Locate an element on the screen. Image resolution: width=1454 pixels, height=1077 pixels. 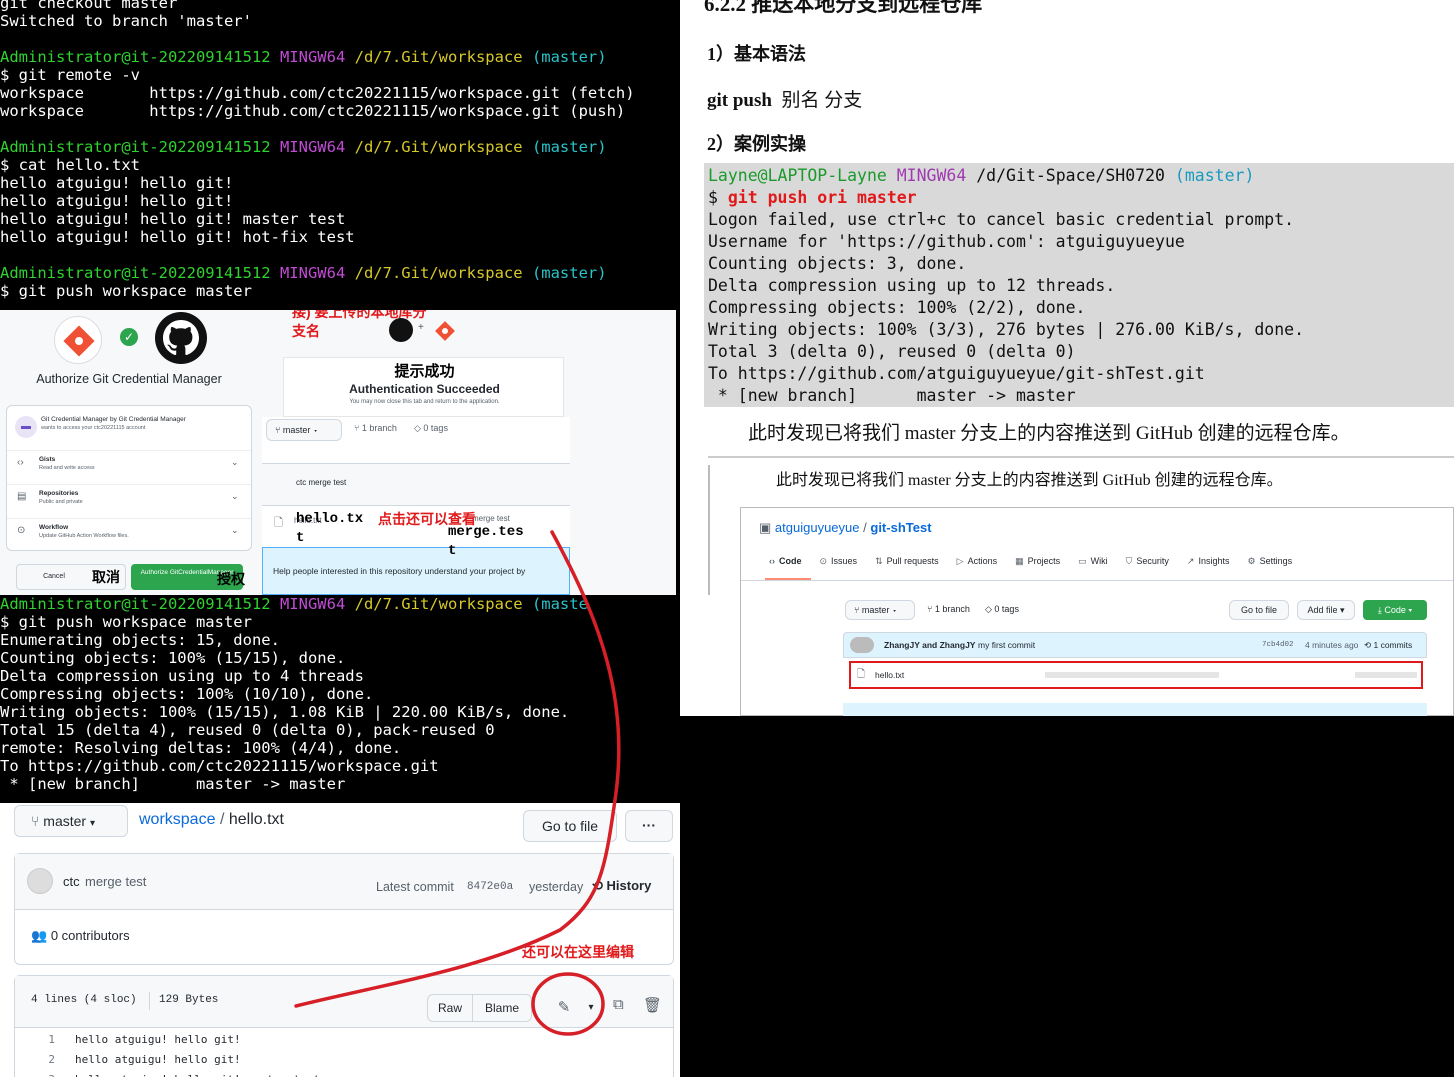
annotation-strokes is located at coordinates (457, 783).